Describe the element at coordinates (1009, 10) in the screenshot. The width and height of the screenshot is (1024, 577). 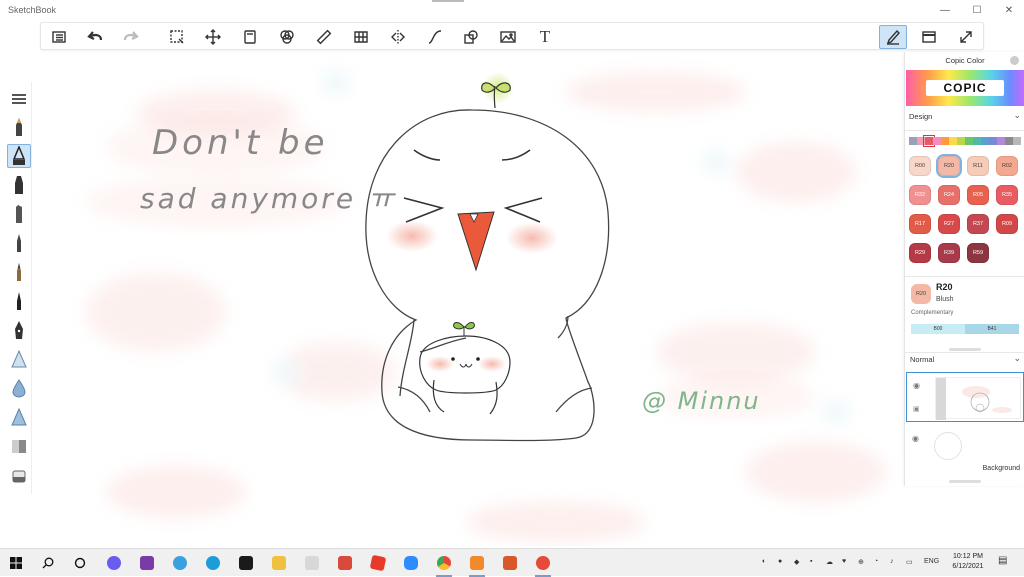
I see `close-button: ✕` at that location.